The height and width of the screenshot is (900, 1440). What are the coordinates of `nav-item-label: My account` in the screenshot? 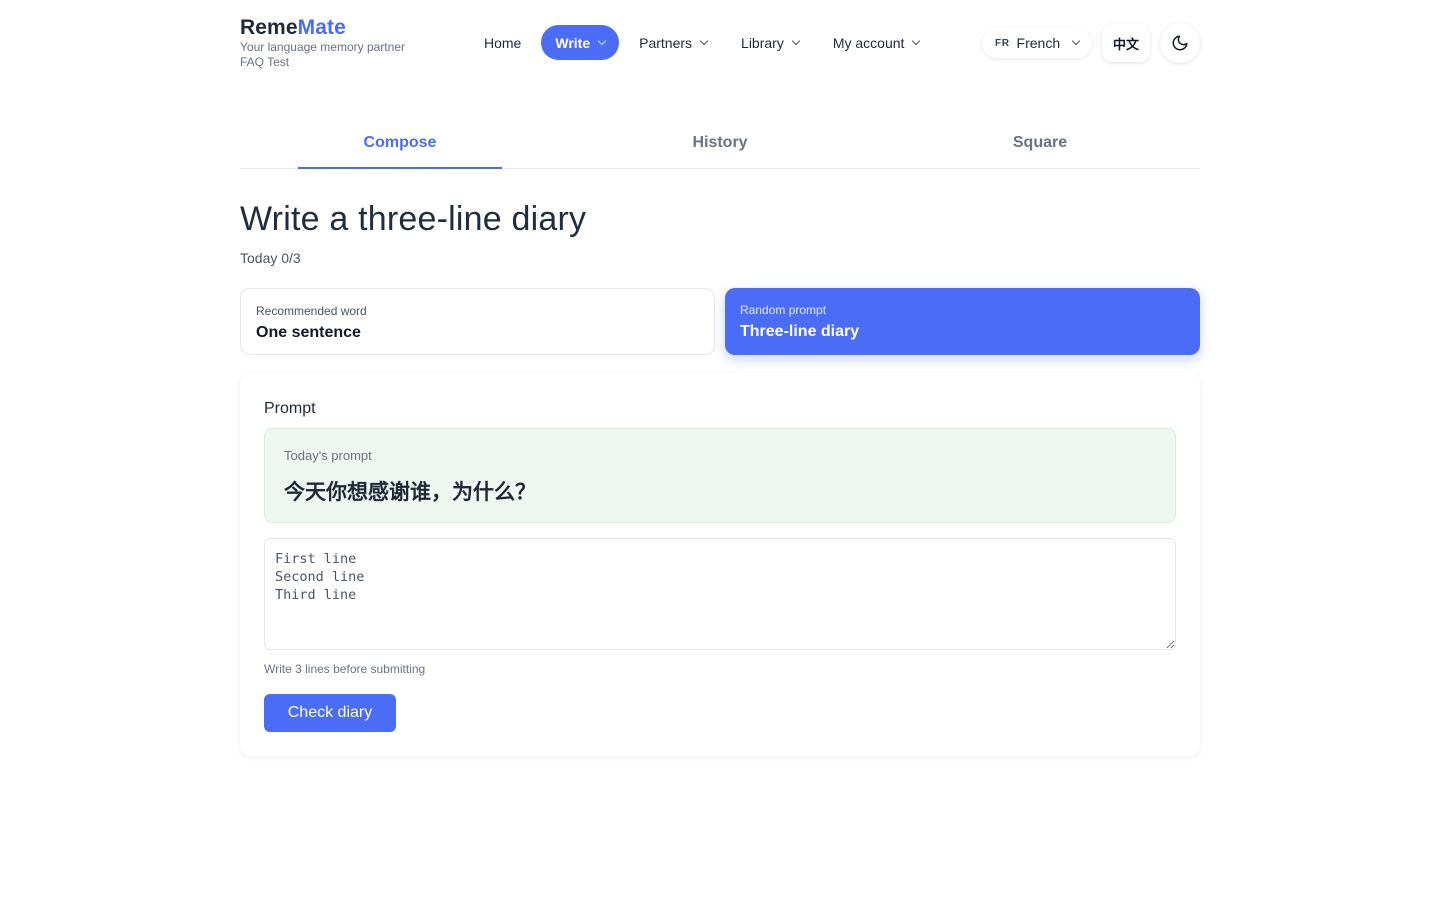 It's located at (868, 42).